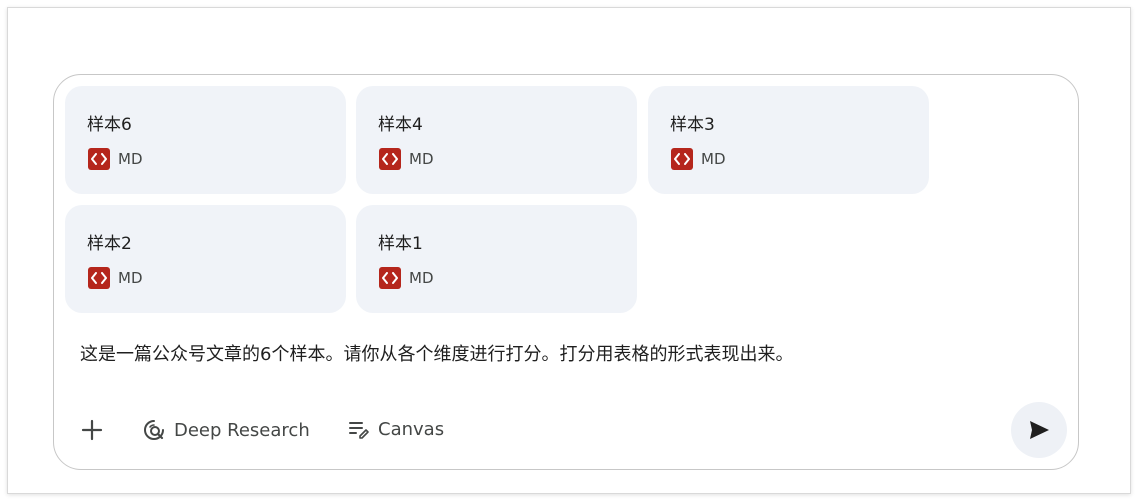  I want to click on deep-research-icon, so click(154, 430).